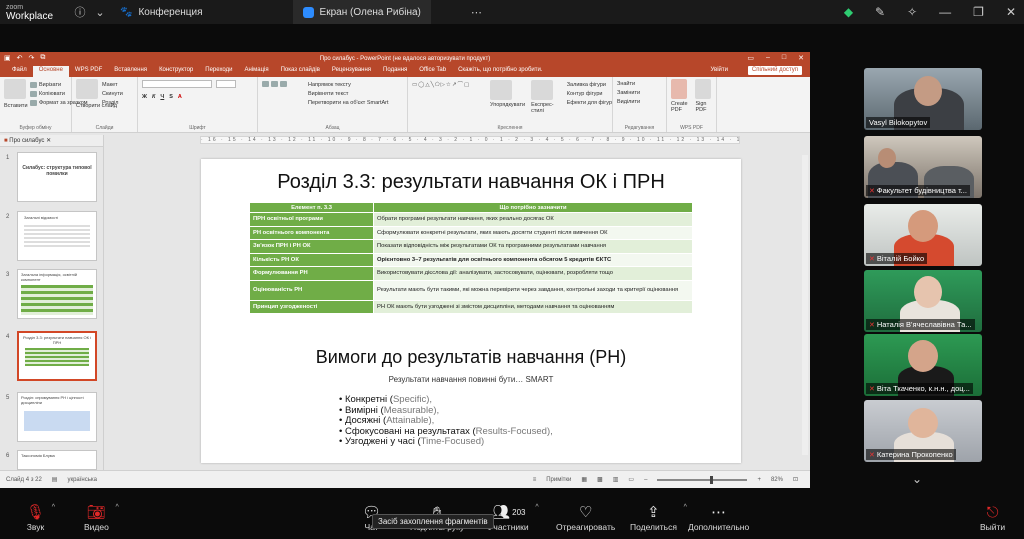 The height and width of the screenshot is (539, 1024). What do you see at coordinates (20, 58) in the screenshot?
I see `undo-icon: ↶` at bounding box center [20, 58].